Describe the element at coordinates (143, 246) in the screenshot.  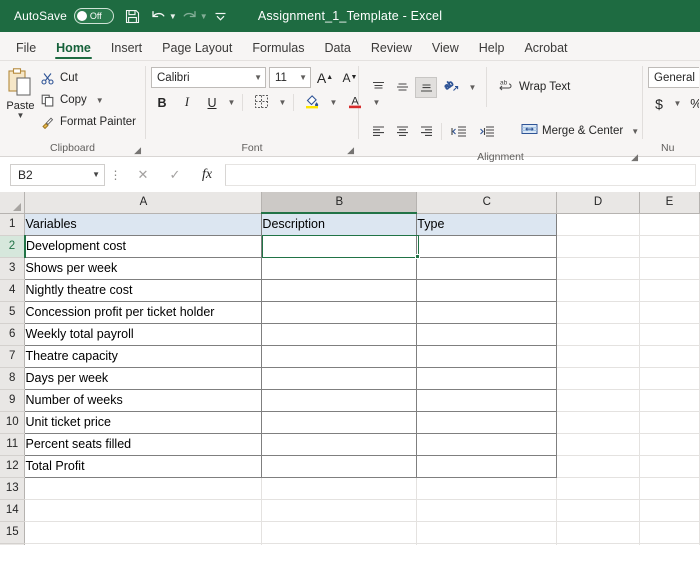
I see `cell-a2: Development cost` at that location.